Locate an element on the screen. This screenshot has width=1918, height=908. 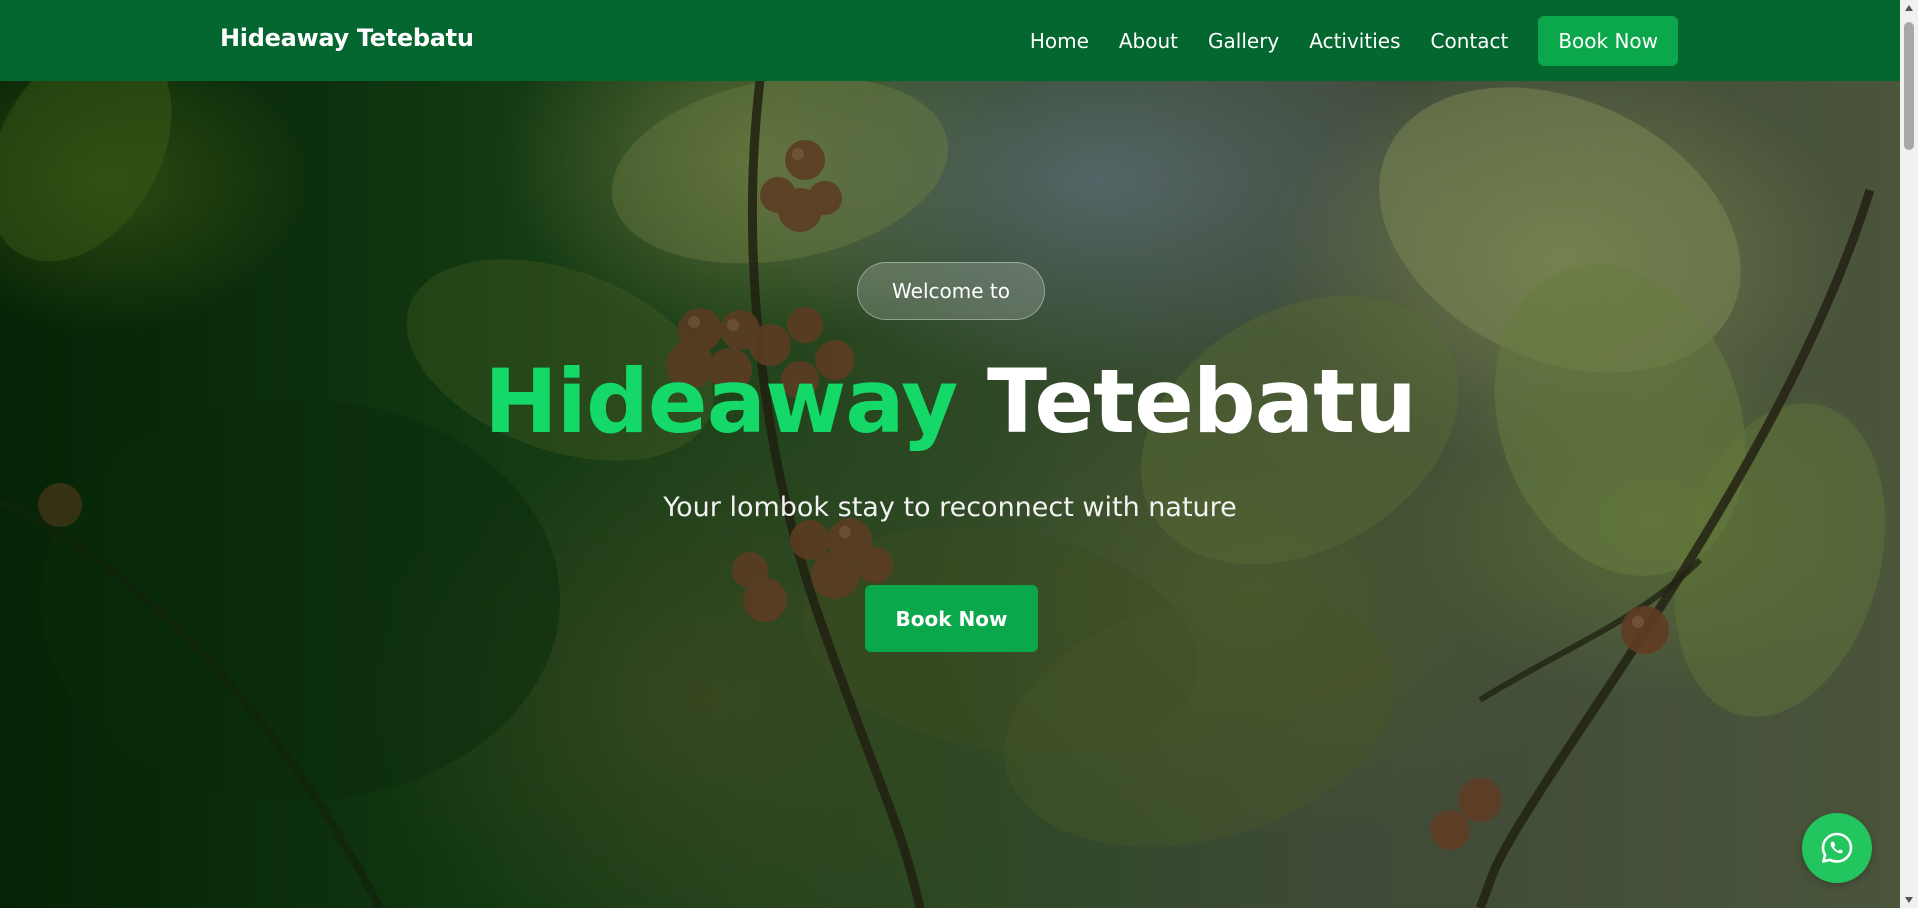
whatsapp-icon is located at coordinates (1837, 847).